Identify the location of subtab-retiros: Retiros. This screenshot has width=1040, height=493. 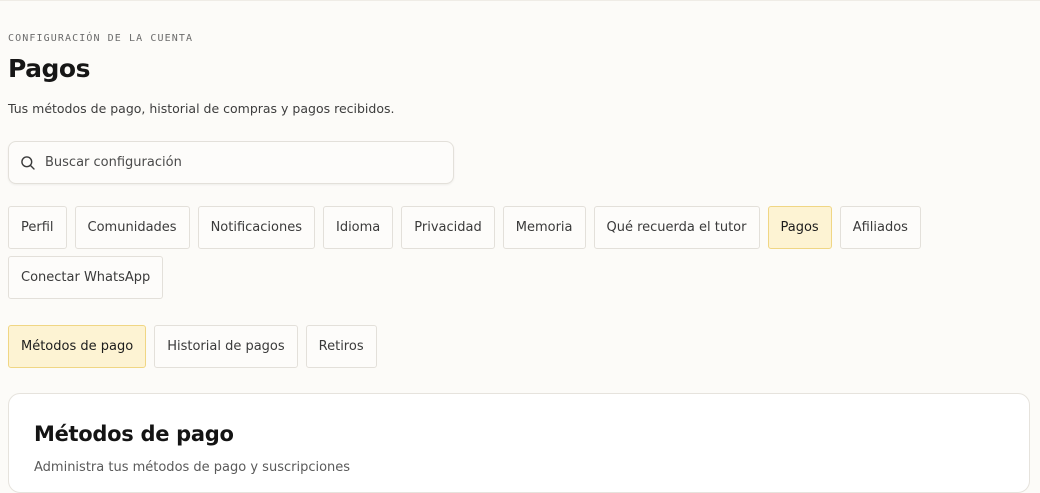
(341, 346).